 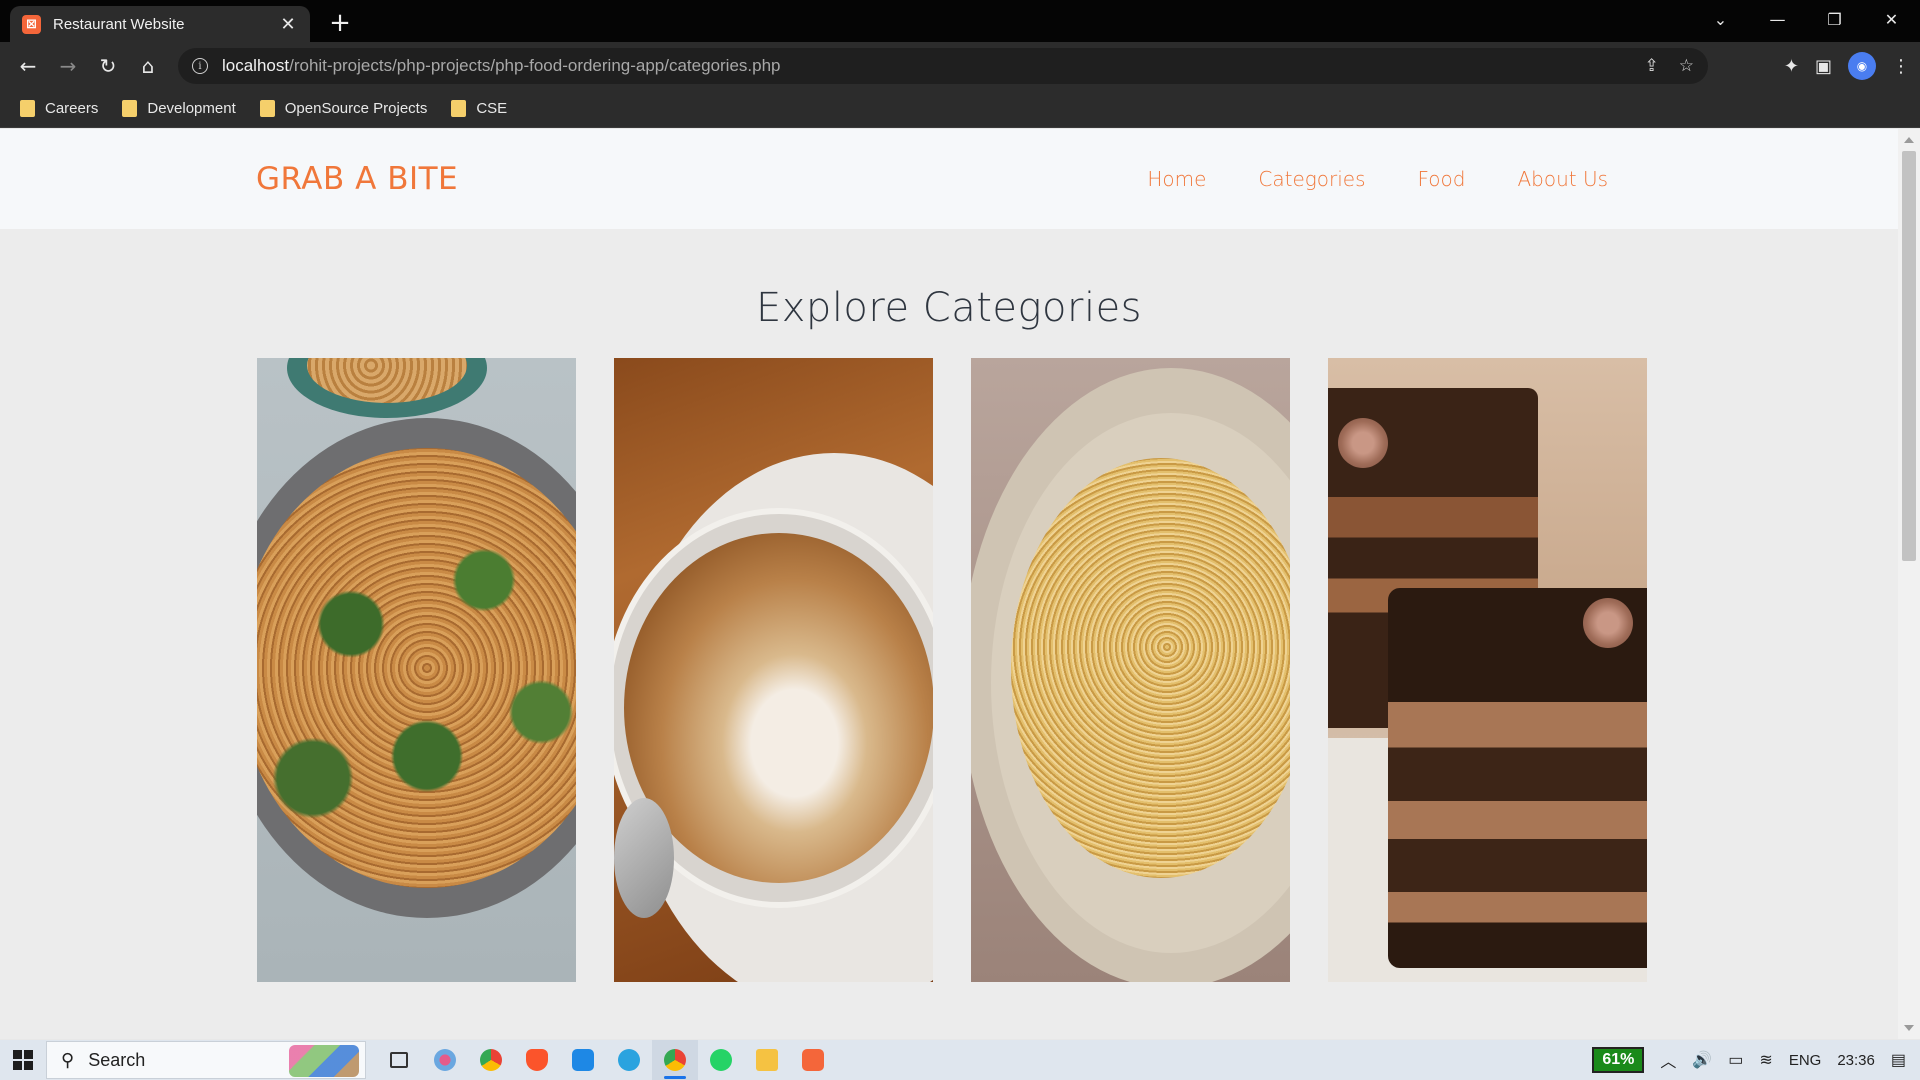 I want to click on search-label: Search, so click(x=117, y=1059).